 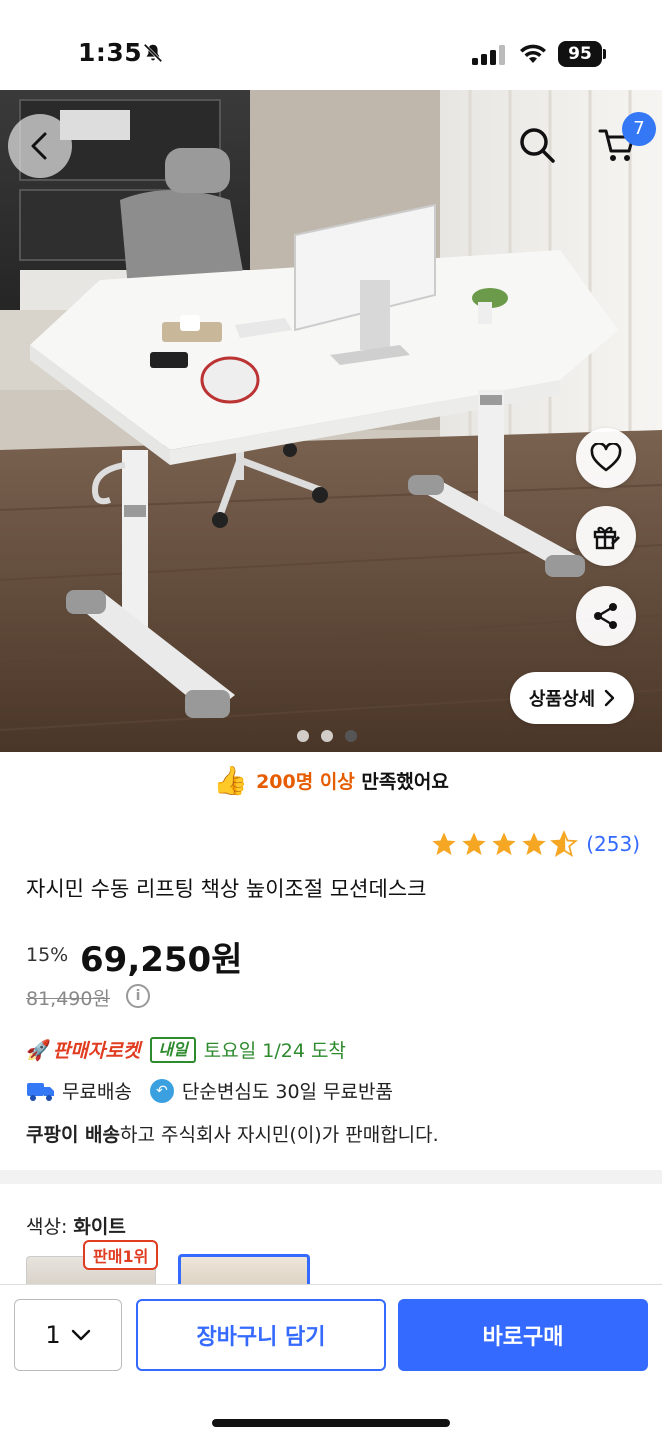 I want to click on back-button, so click(x=40, y=146).